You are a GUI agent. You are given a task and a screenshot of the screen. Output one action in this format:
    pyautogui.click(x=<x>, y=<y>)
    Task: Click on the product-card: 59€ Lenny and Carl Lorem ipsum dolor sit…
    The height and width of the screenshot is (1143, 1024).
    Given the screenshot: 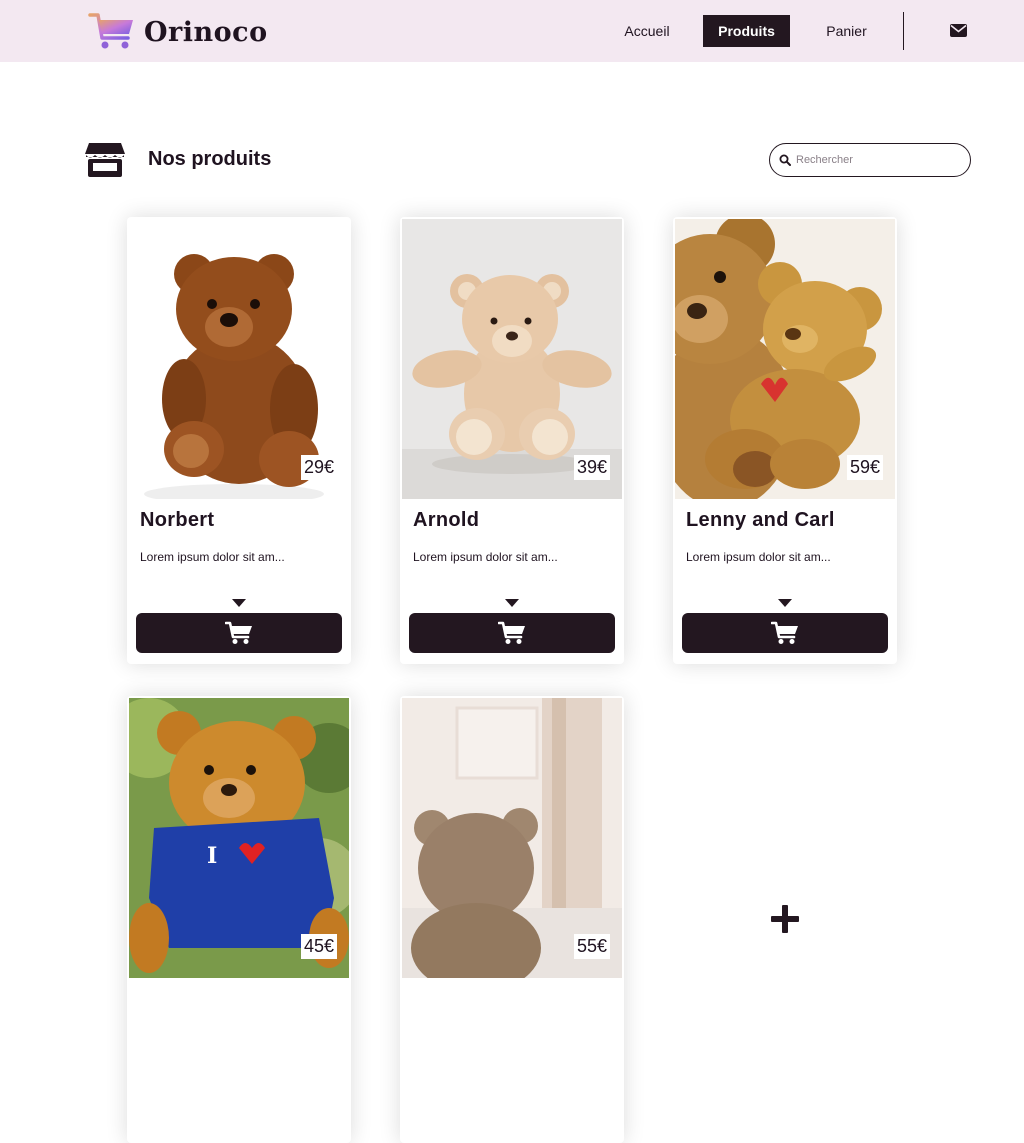 What is the action you would take?
    pyautogui.click(x=785, y=440)
    